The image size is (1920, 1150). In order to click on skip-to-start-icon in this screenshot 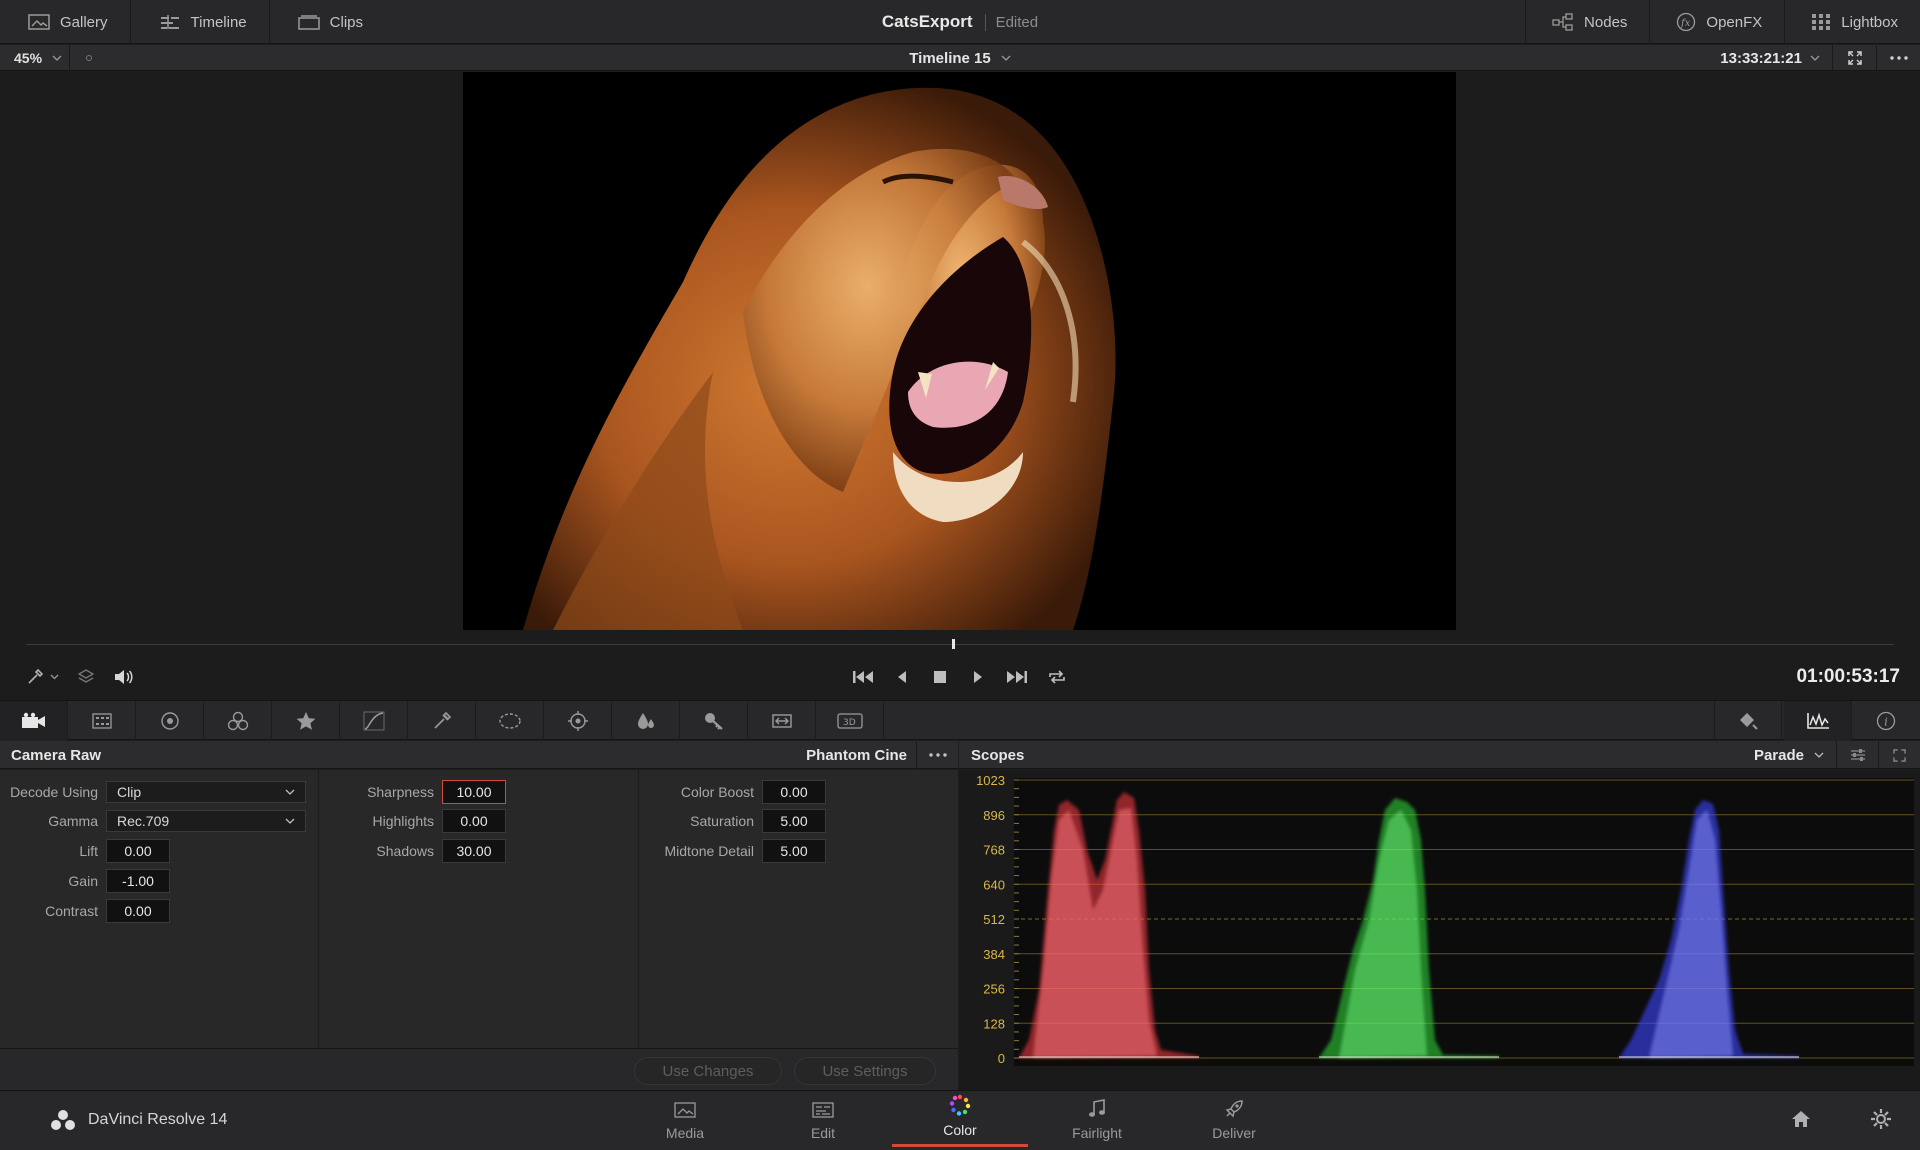, I will do `click(863, 677)`.